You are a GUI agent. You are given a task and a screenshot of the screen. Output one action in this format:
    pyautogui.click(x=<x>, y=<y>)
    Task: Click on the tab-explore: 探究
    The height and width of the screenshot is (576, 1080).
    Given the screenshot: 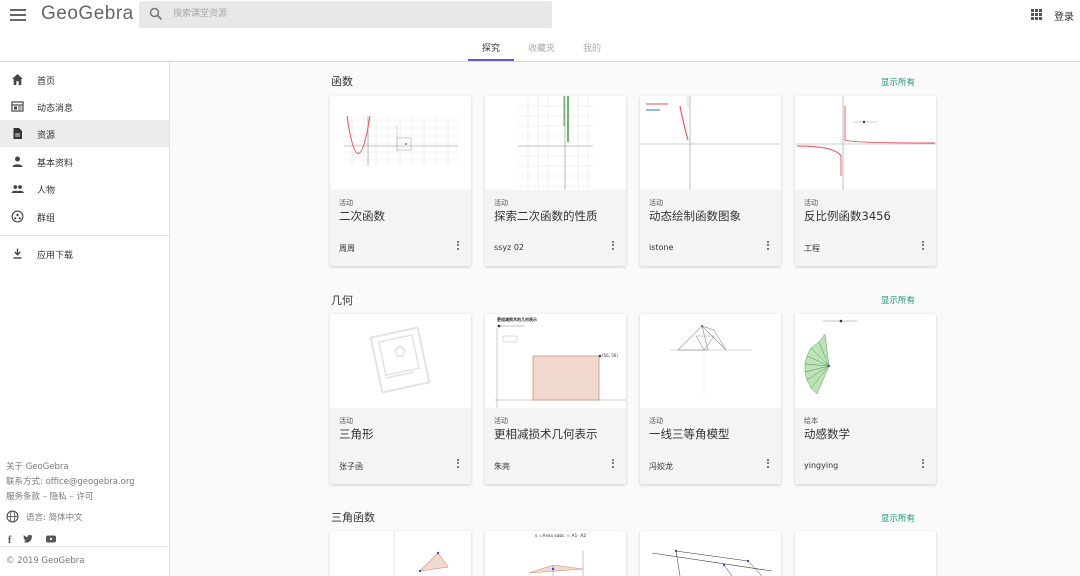 What is the action you would take?
    pyautogui.click(x=491, y=47)
    